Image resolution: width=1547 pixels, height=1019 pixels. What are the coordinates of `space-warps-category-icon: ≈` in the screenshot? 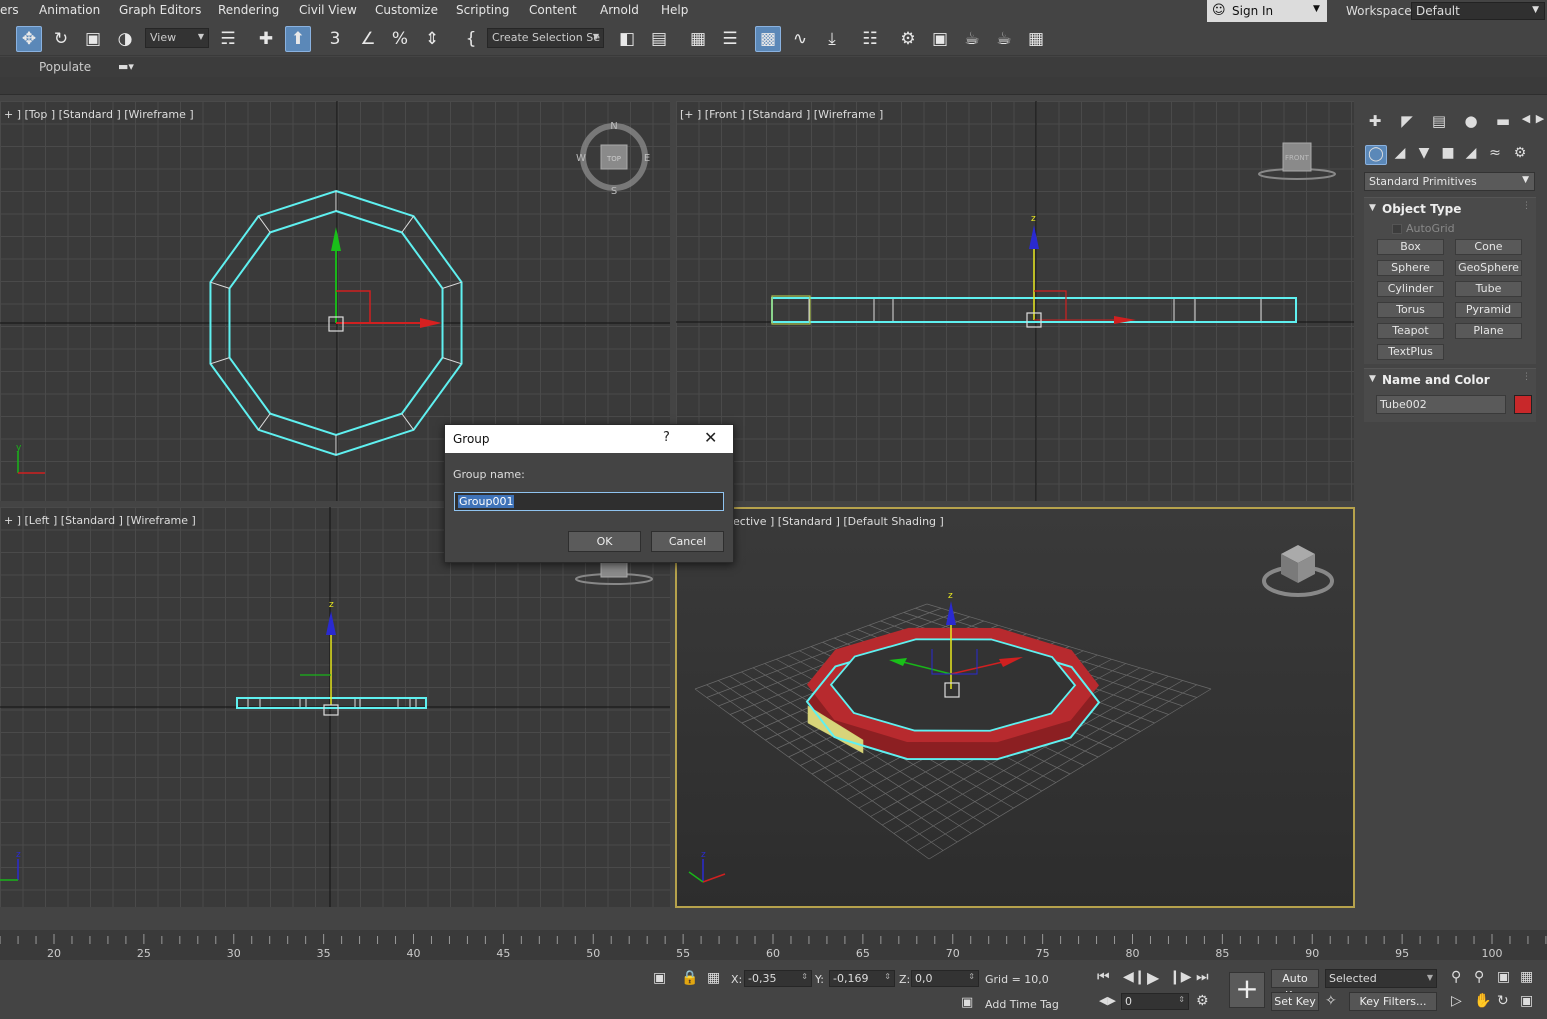 It's located at (1495, 155).